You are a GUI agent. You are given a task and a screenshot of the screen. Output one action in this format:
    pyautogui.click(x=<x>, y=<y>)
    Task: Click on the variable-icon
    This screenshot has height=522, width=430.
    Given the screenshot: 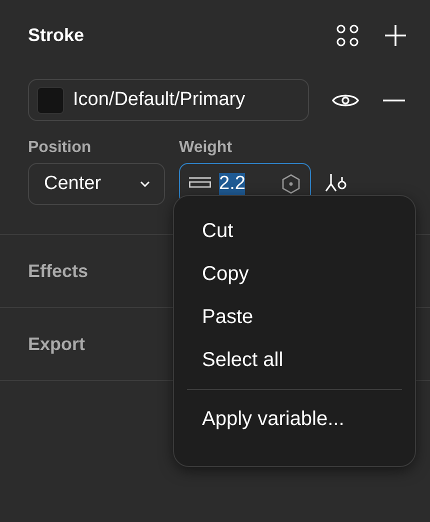 What is the action you would take?
    pyautogui.click(x=291, y=184)
    